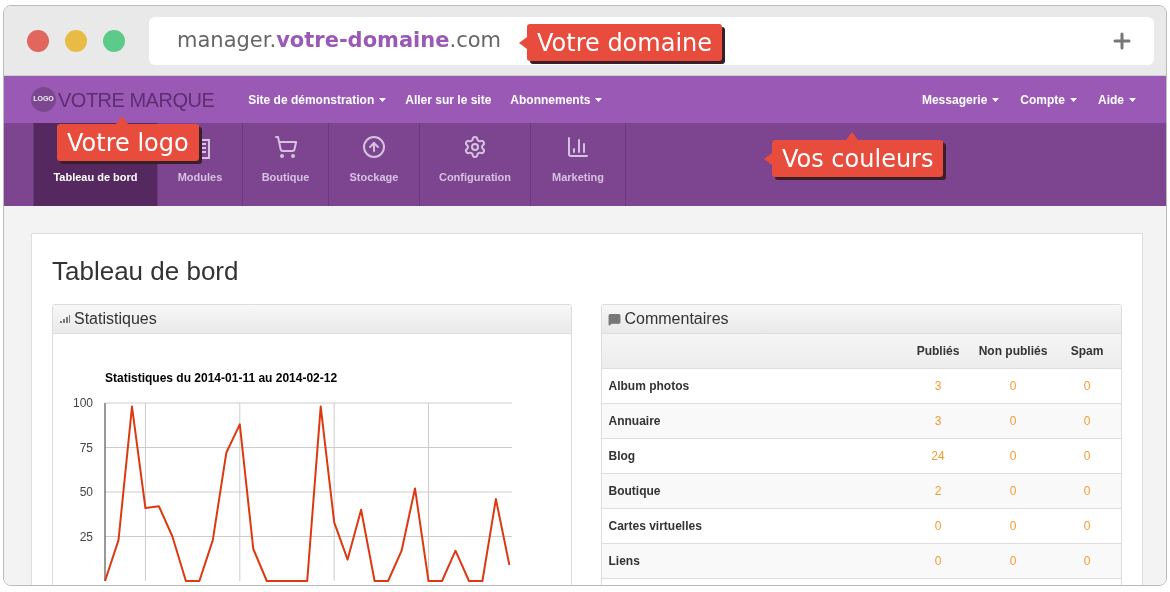 The width and height of the screenshot is (1170, 592). I want to click on upload-icon, so click(374, 146).